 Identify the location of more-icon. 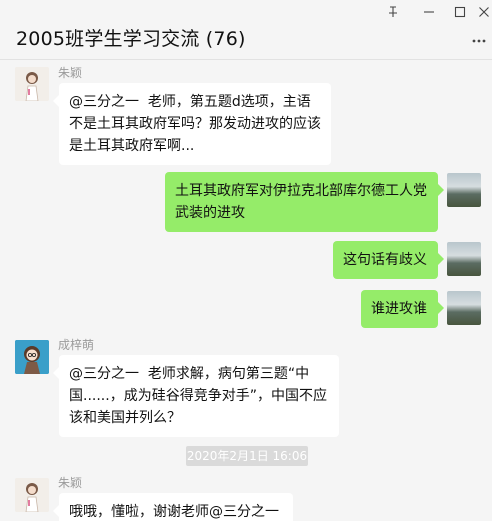
(479, 39).